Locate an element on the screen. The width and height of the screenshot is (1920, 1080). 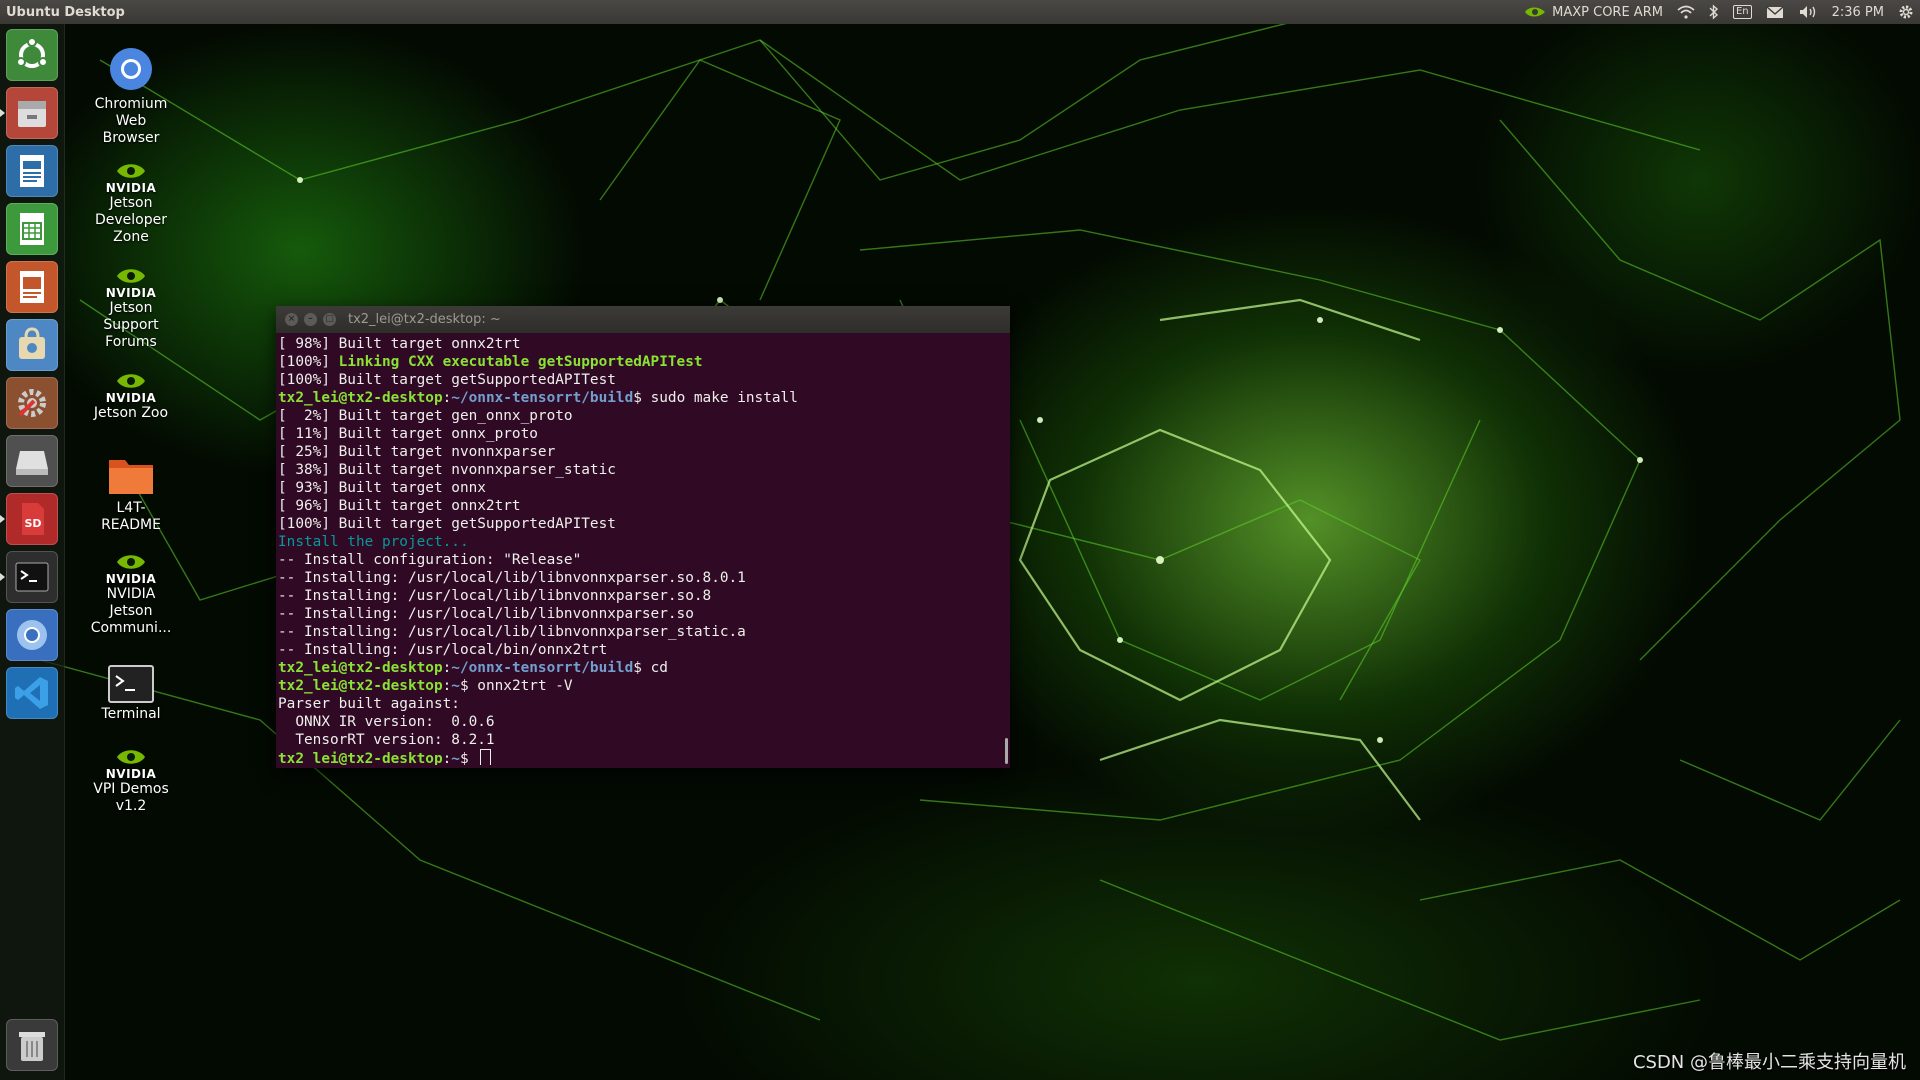
launcher-drive is located at coordinates (32, 461).